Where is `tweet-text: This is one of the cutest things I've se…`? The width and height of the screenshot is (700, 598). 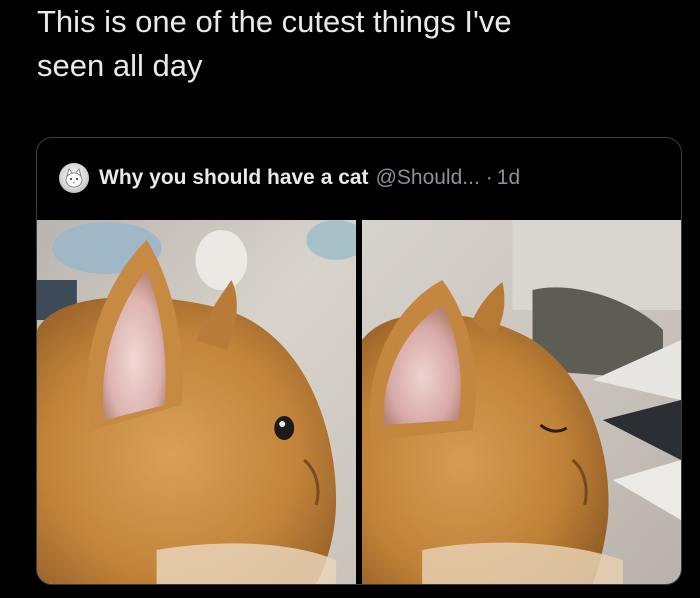 tweet-text: This is one of the cutest things I've se… is located at coordinates (357, 44).